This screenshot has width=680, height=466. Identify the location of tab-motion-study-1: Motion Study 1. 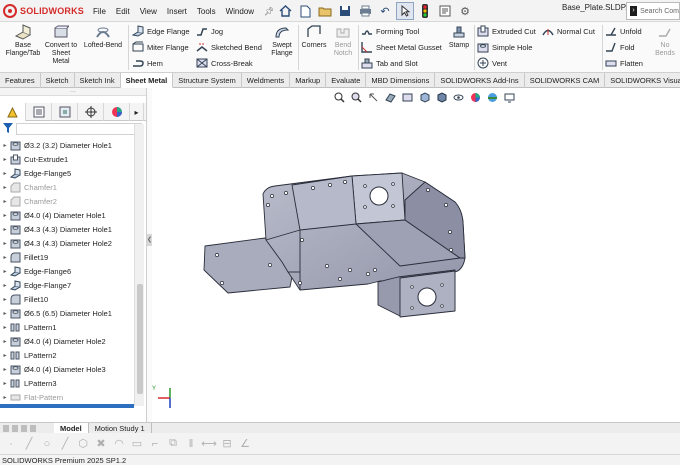
(120, 428).